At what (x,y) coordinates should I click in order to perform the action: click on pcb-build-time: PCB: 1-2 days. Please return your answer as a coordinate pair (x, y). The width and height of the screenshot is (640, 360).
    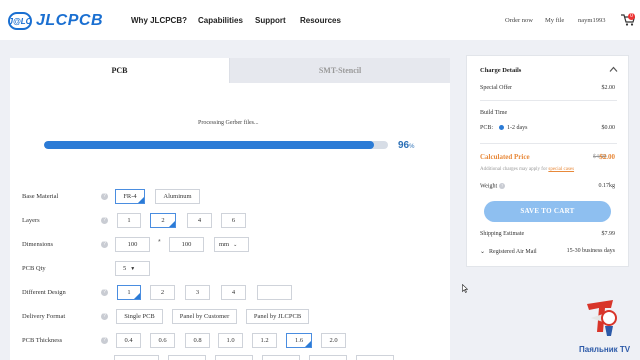
    Looking at the image, I should click on (504, 128).